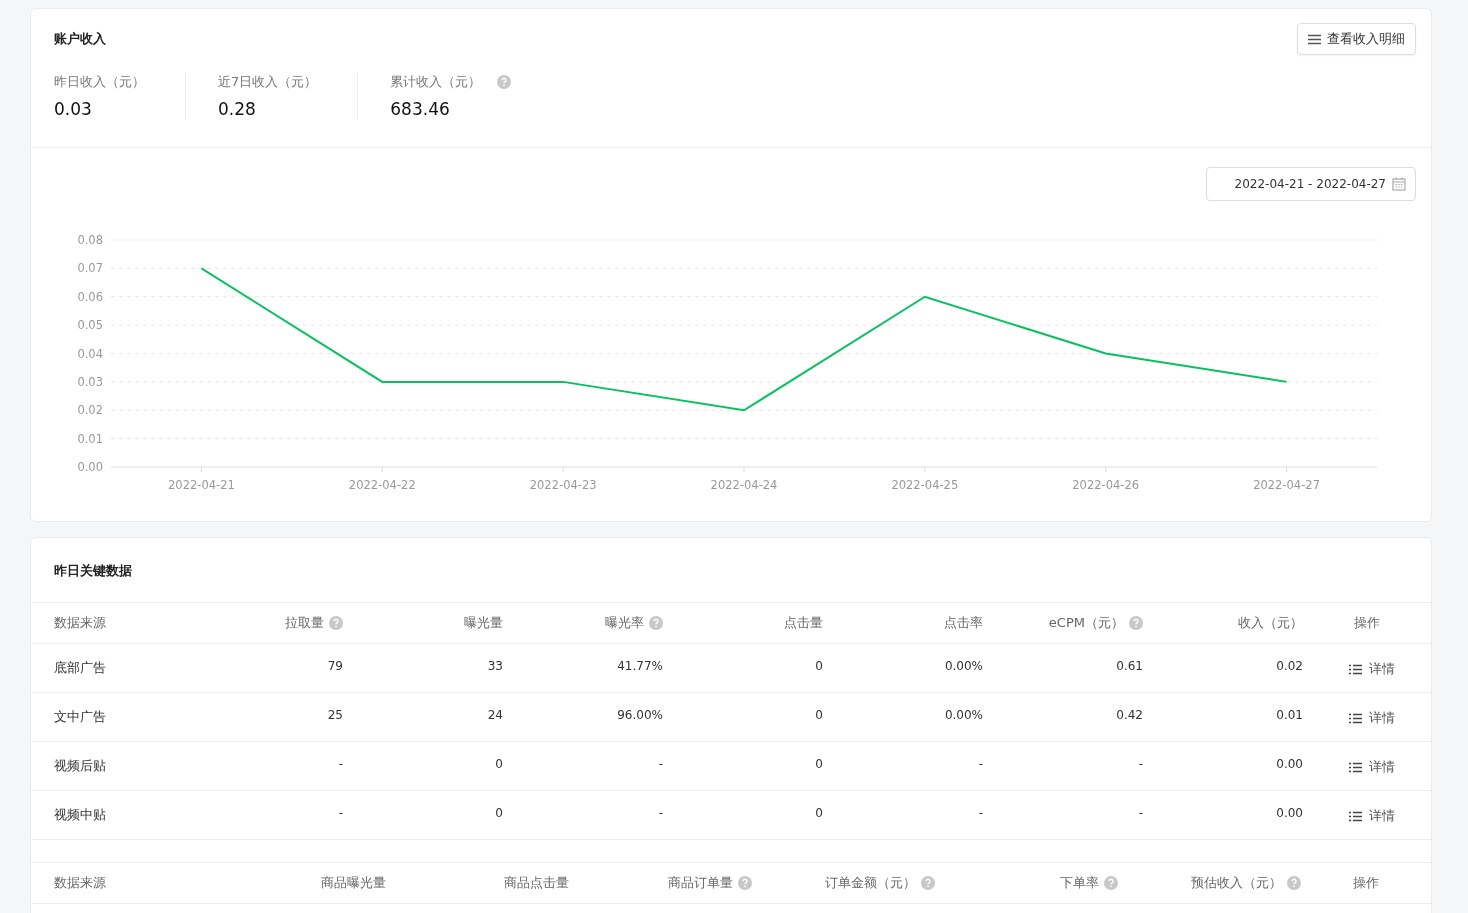  I want to click on stat-value: 683.46, so click(420, 109).